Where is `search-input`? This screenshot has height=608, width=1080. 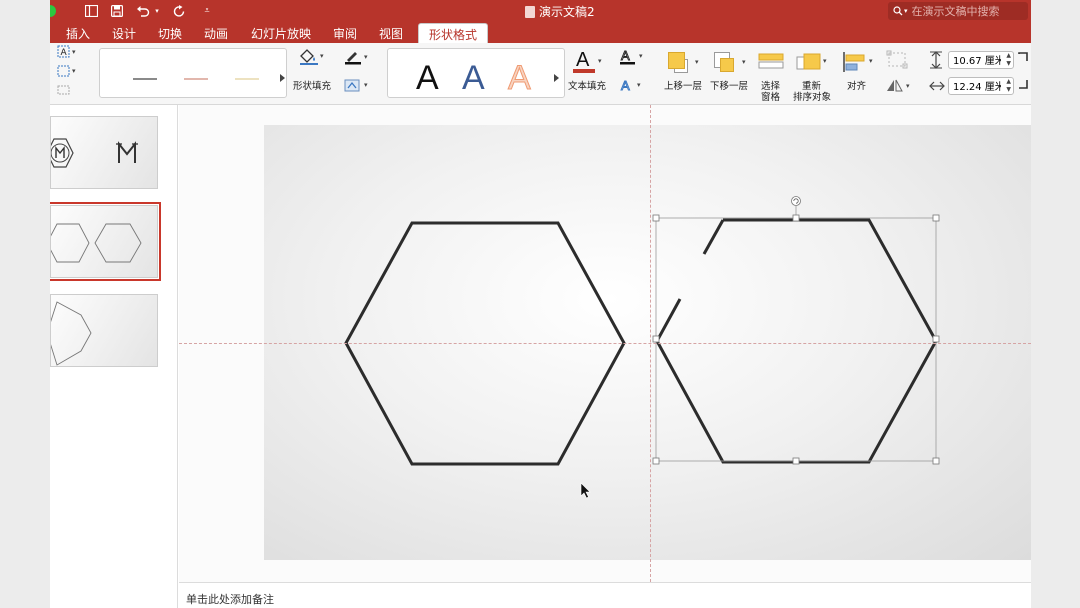 search-input is located at coordinates (966, 11).